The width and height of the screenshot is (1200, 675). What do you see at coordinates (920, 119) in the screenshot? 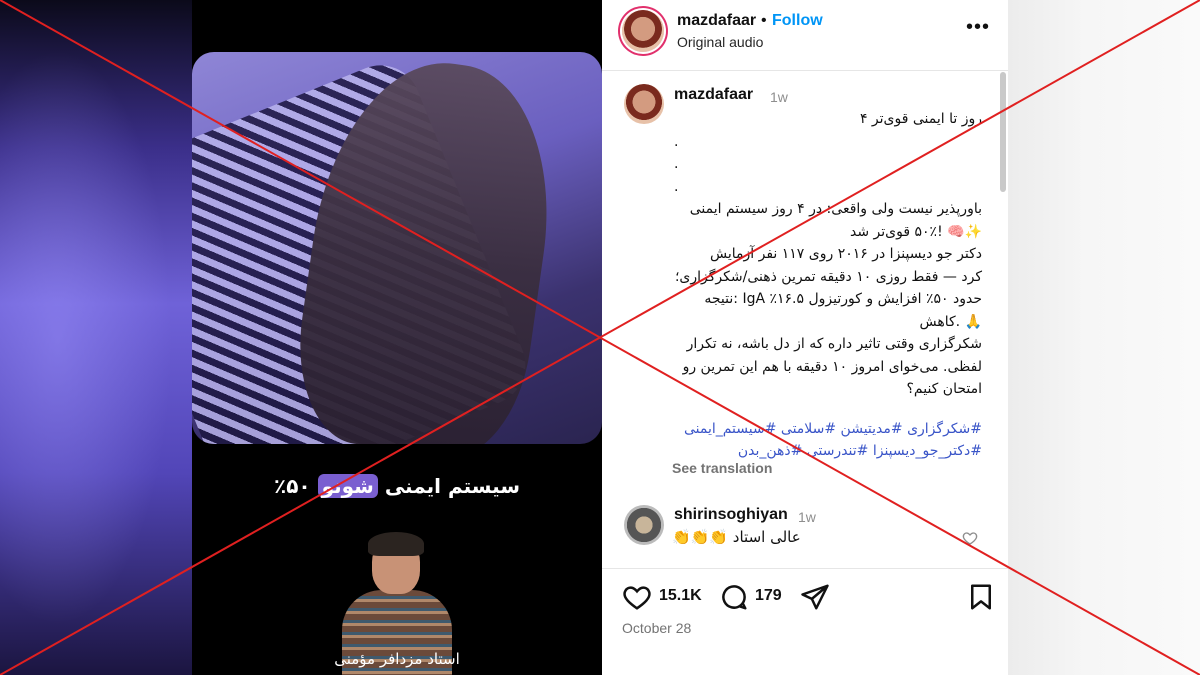
I see `caption-line: روز تا ایمنی قوی‌تر ۴` at bounding box center [920, 119].